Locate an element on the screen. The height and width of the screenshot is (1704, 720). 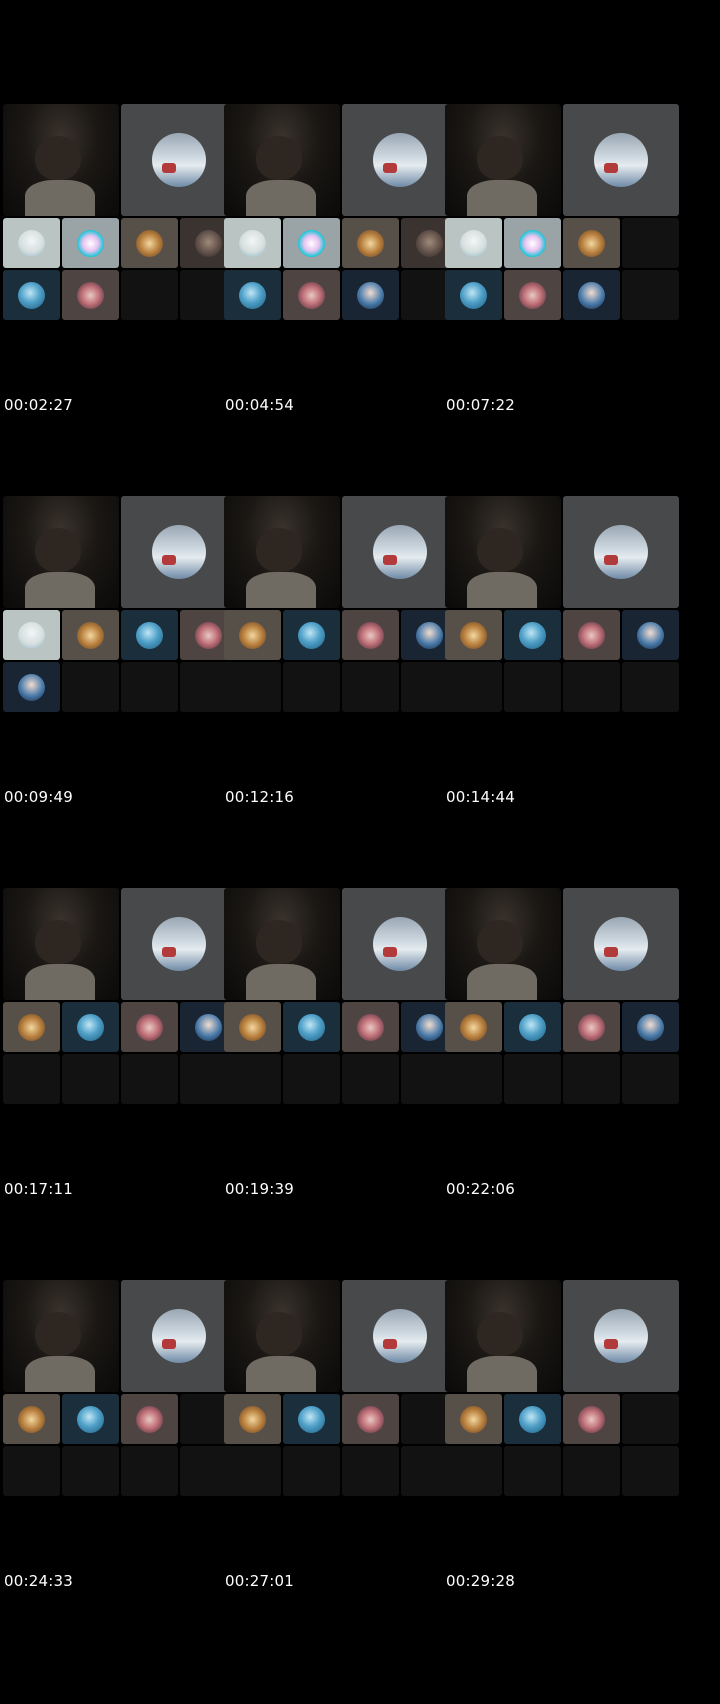
frame-1: 00:02:27 is located at coordinates (118, 213).